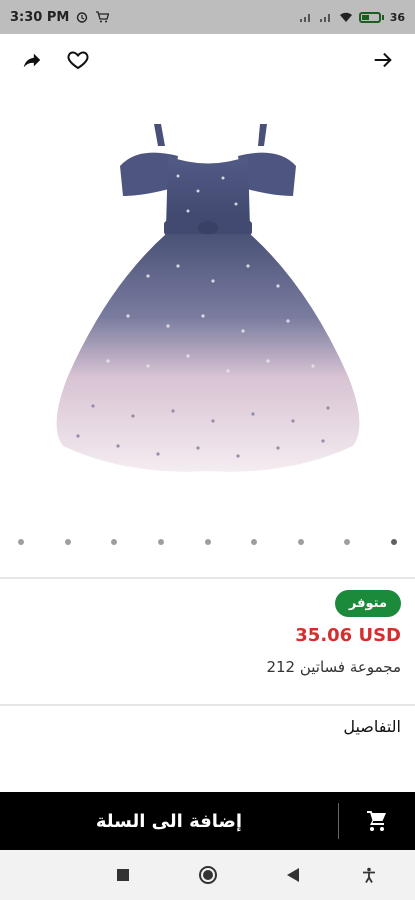 This screenshot has width=415, height=900. I want to click on favorite-button, so click(78, 60).